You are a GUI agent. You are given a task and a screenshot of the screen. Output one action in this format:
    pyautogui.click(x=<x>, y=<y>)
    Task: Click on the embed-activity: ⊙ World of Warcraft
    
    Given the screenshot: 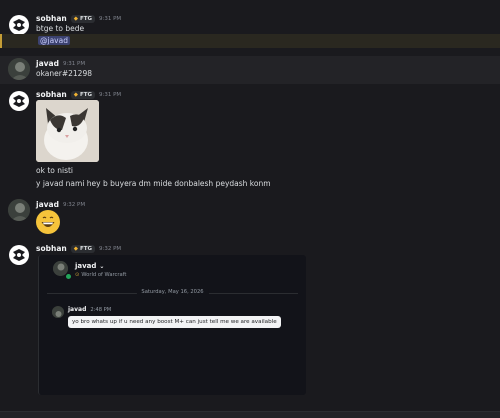 What is the action you would take?
    pyautogui.click(x=100, y=275)
    